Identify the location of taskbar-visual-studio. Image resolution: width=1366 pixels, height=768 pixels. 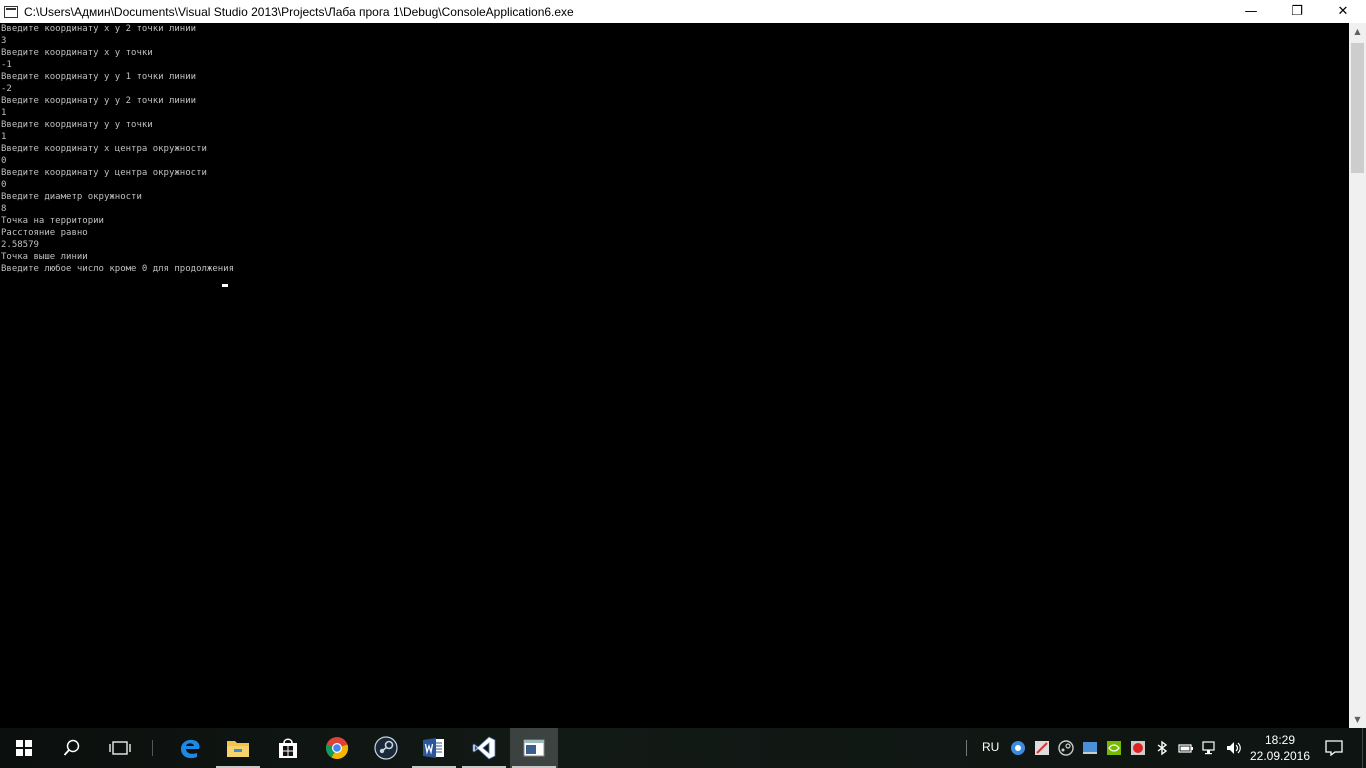
(484, 748).